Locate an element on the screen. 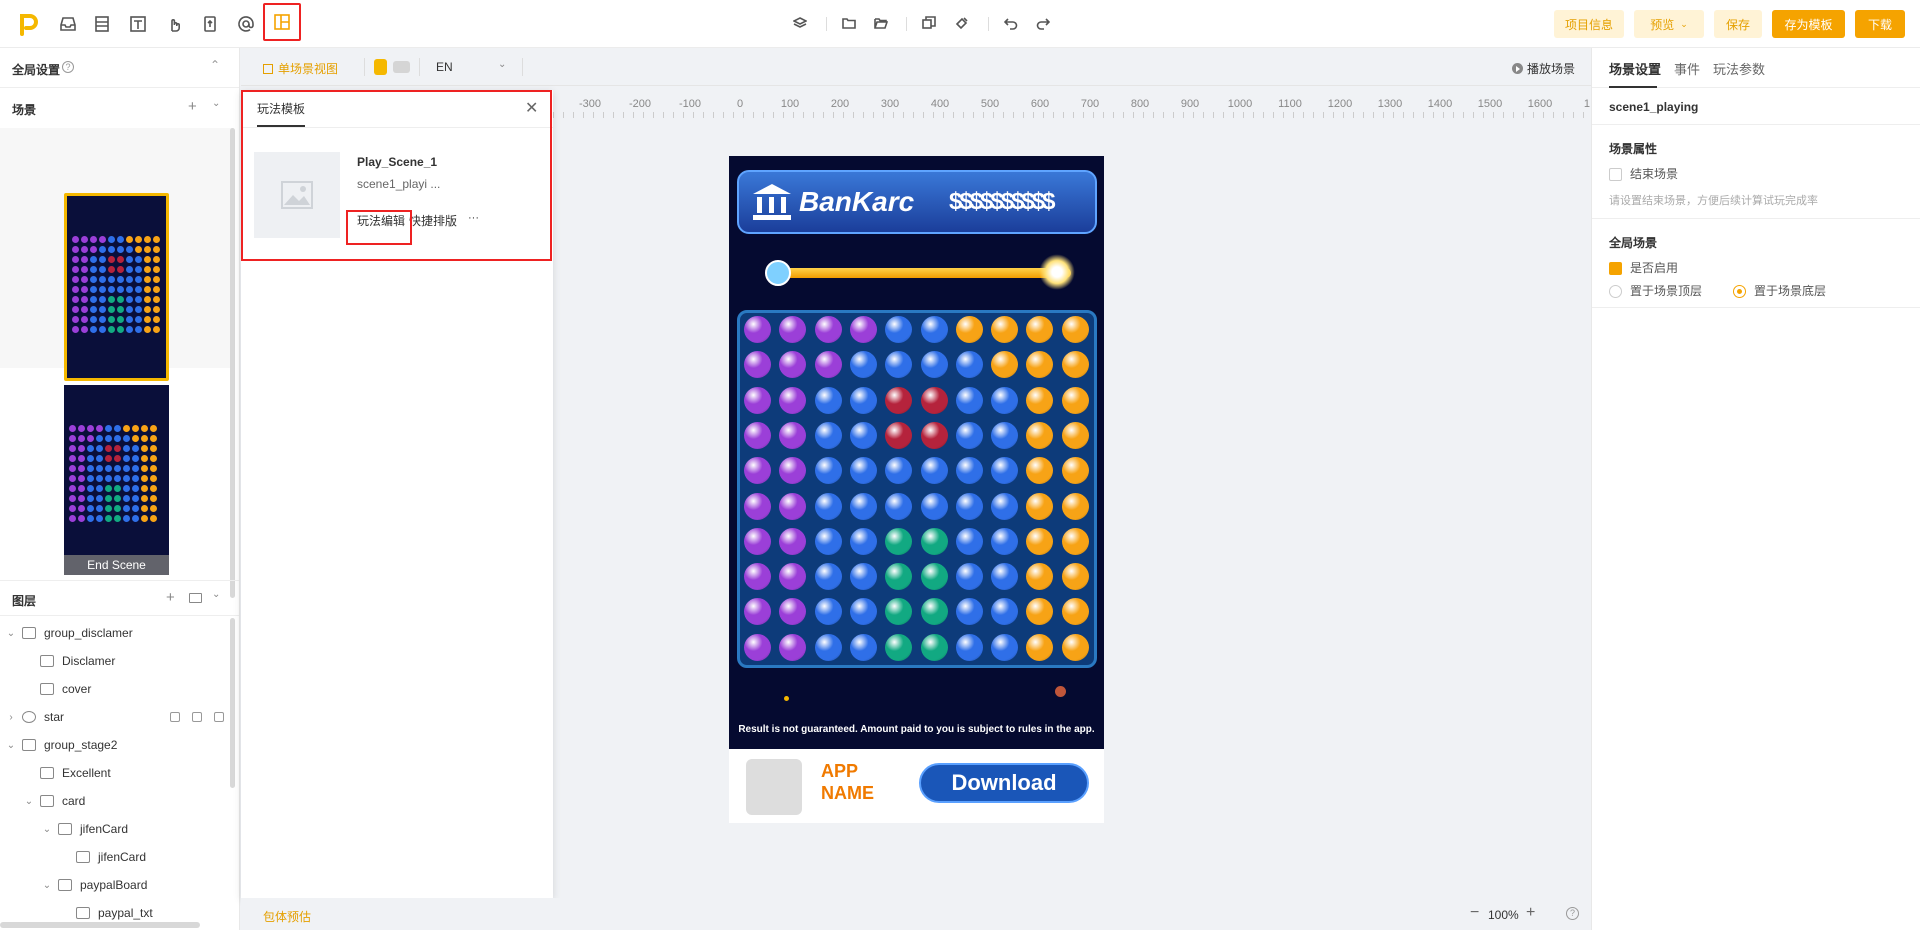 This screenshot has height=930, width=1920. chevron-up-icon: ⌃ is located at coordinates (215, 65).